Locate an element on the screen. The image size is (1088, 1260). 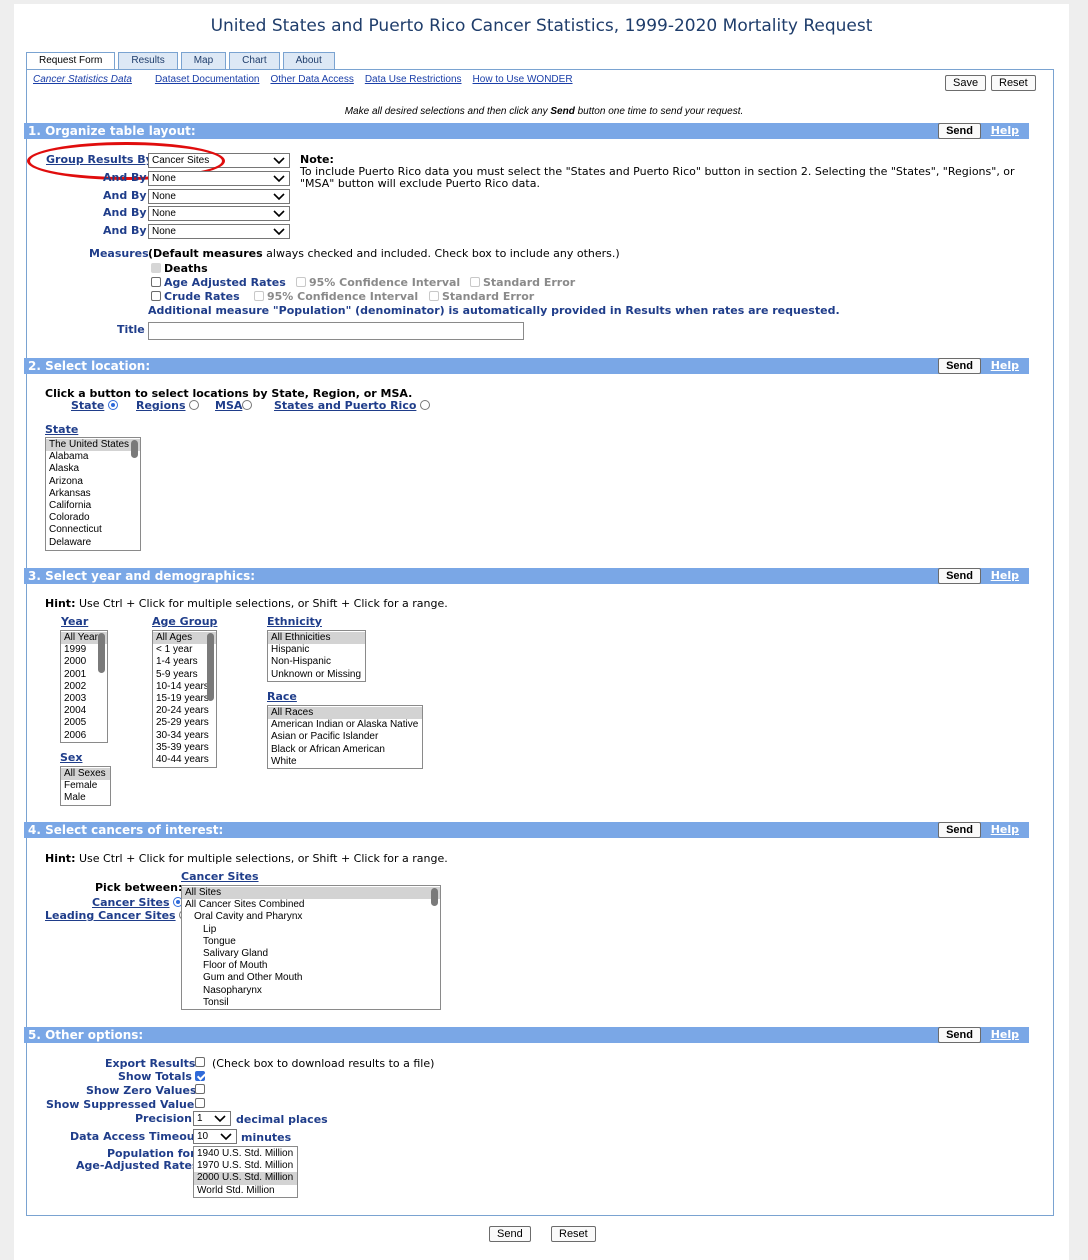
link-cancer-statistics-data: Cancer Statistics Data is located at coordinates (82, 79).